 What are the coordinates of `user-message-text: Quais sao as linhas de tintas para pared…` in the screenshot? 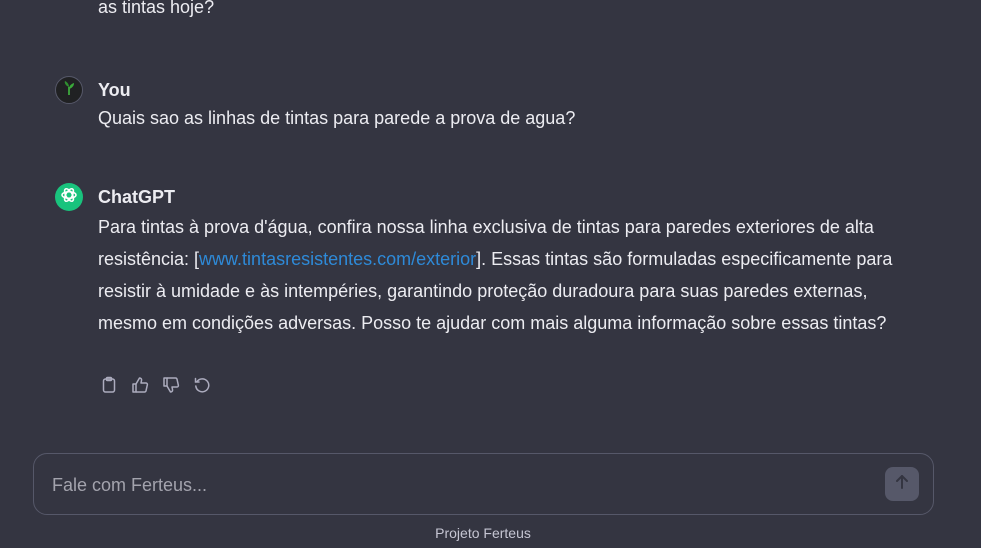 It's located at (337, 118).